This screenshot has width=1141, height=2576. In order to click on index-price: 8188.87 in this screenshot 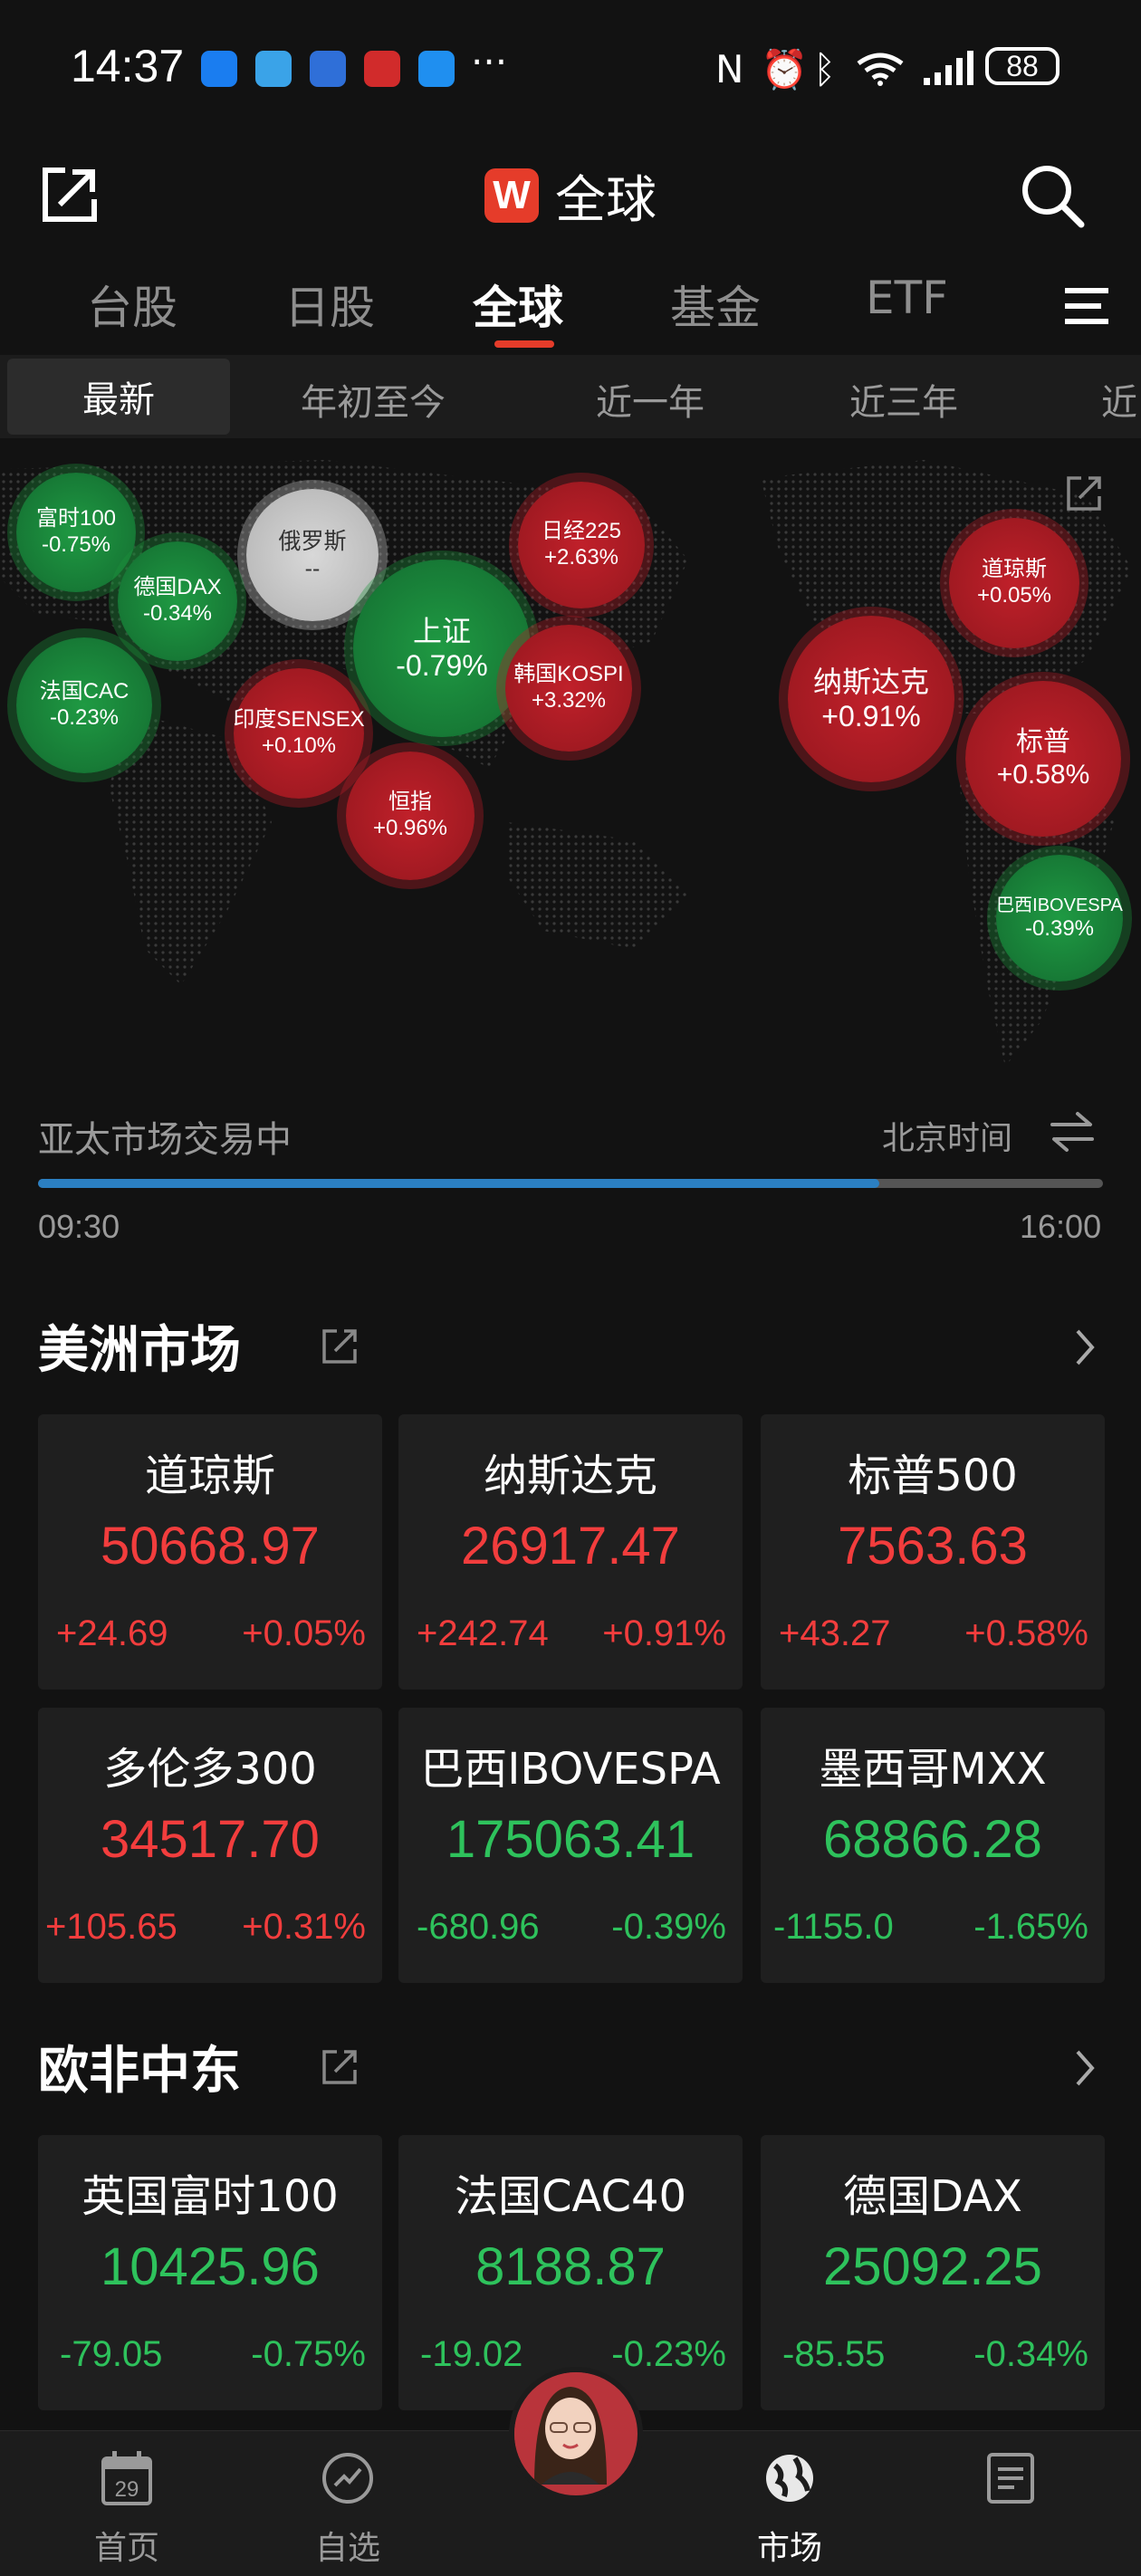, I will do `click(570, 2266)`.